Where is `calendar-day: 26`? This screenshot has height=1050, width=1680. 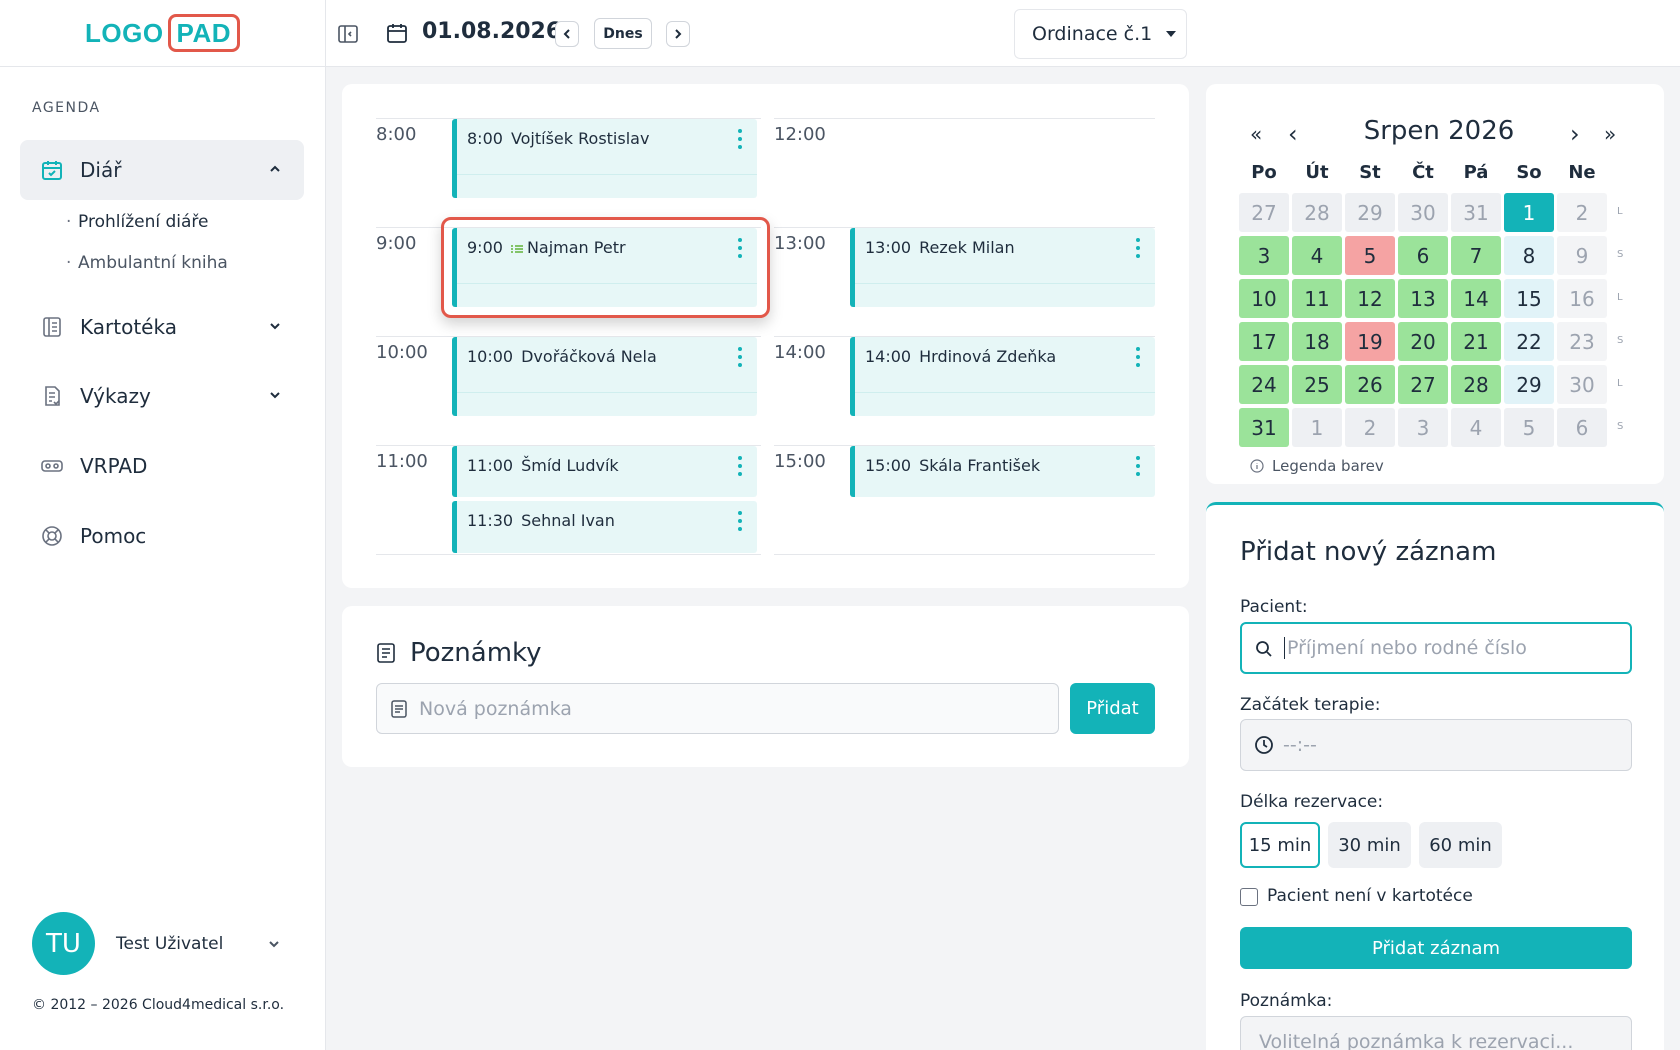 calendar-day: 26 is located at coordinates (1370, 384).